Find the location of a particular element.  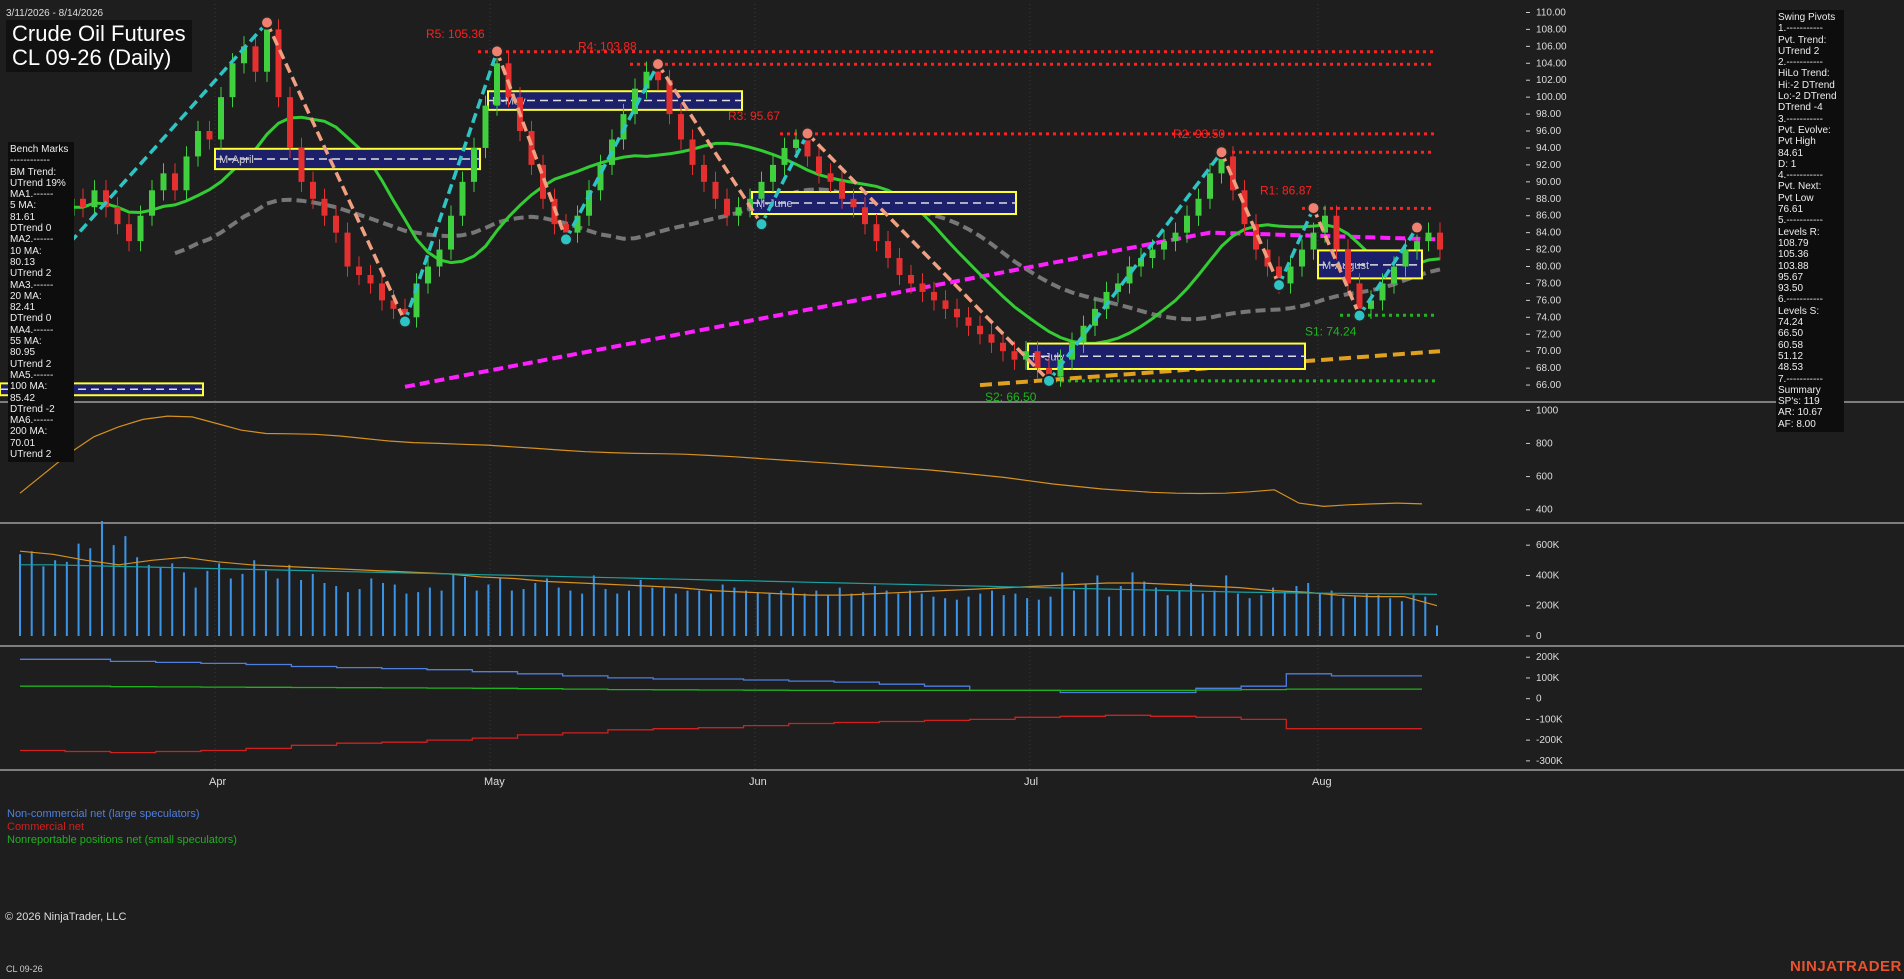

chart-title-box: Crude Oil Futures CL 09-26 (Daily) is located at coordinates (99, 46).